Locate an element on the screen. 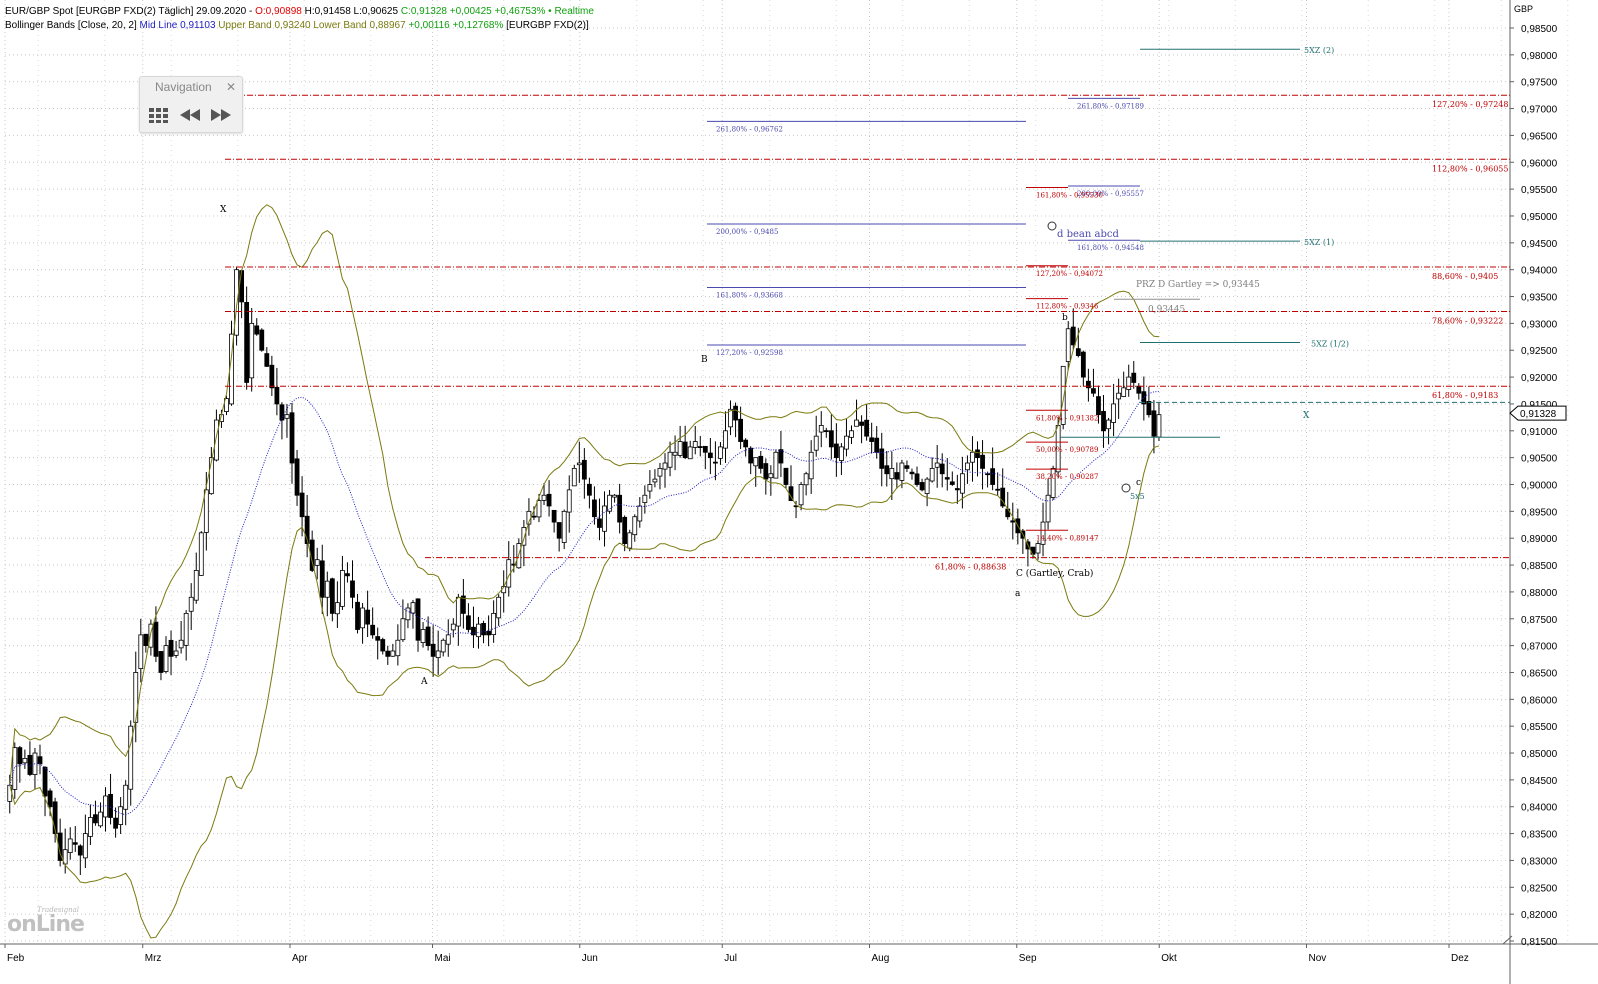 The width and height of the screenshot is (1598, 984). y-tick-label: 0,97000 is located at coordinates (1539, 110).